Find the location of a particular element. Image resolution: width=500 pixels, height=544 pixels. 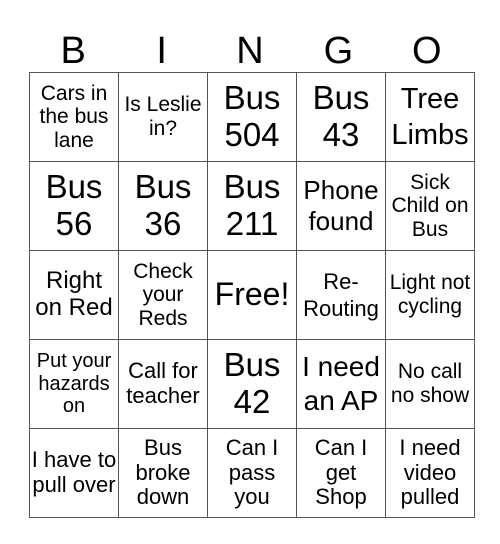

free-space-cell: Free! is located at coordinates (252, 295).